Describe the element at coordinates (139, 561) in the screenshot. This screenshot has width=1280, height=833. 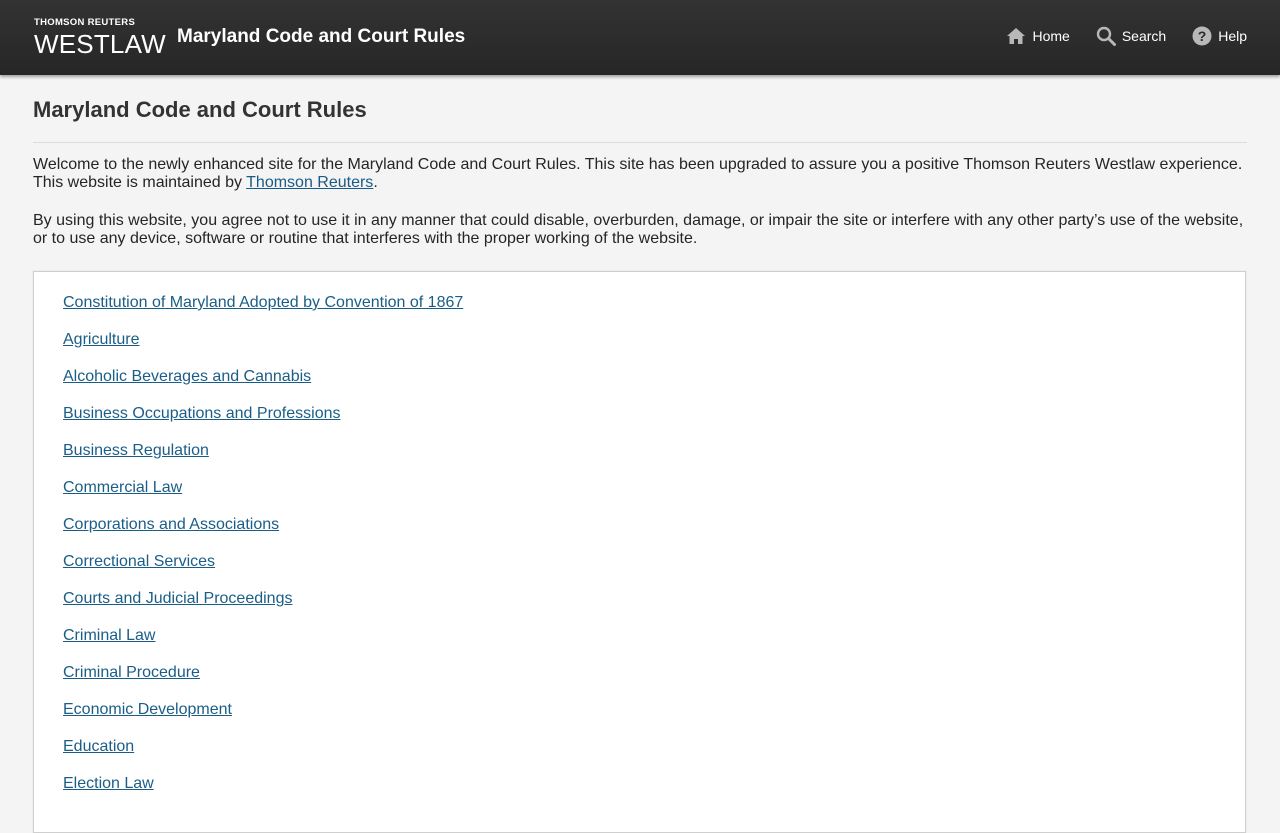
I see `title-link-correctional-services: Correctional Services` at that location.